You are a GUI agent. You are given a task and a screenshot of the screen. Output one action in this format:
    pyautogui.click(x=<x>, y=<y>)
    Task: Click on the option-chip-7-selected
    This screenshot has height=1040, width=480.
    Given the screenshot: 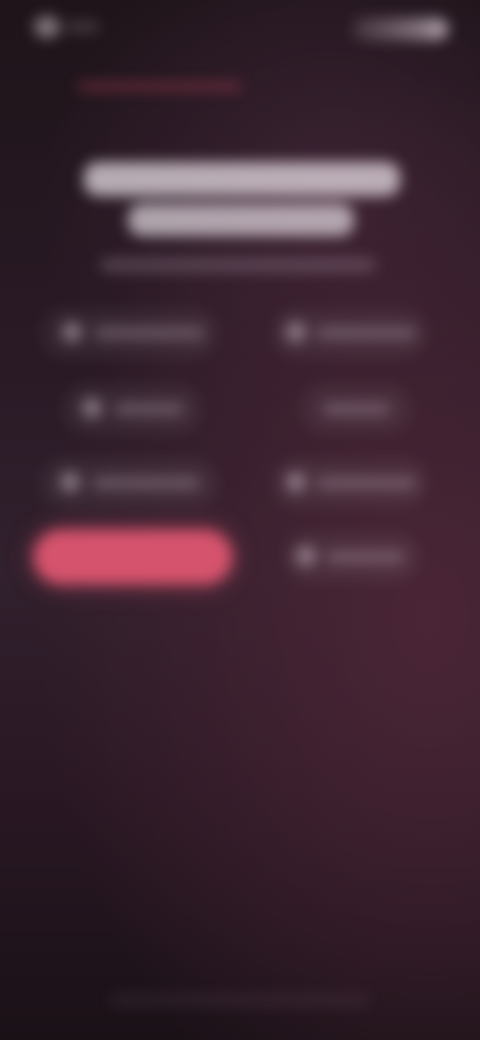 What is the action you would take?
    pyautogui.click(x=133, y=557)
    